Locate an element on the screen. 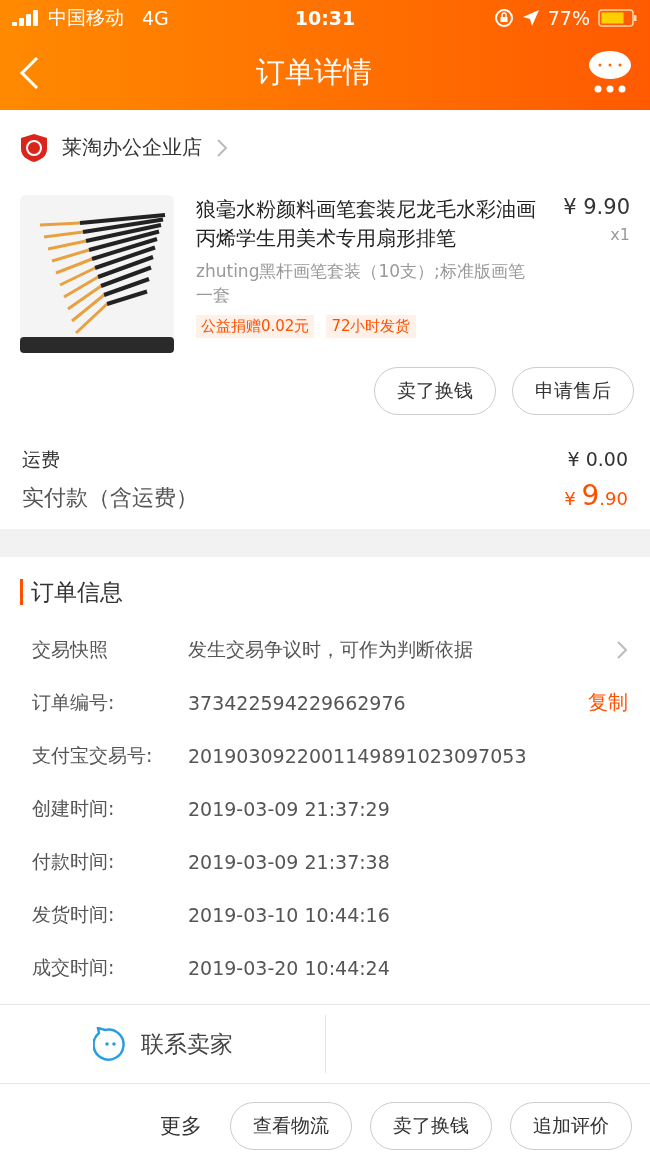 This screenshot has height=1156, width=650. battery-icon is located at coordinates (618, 18).